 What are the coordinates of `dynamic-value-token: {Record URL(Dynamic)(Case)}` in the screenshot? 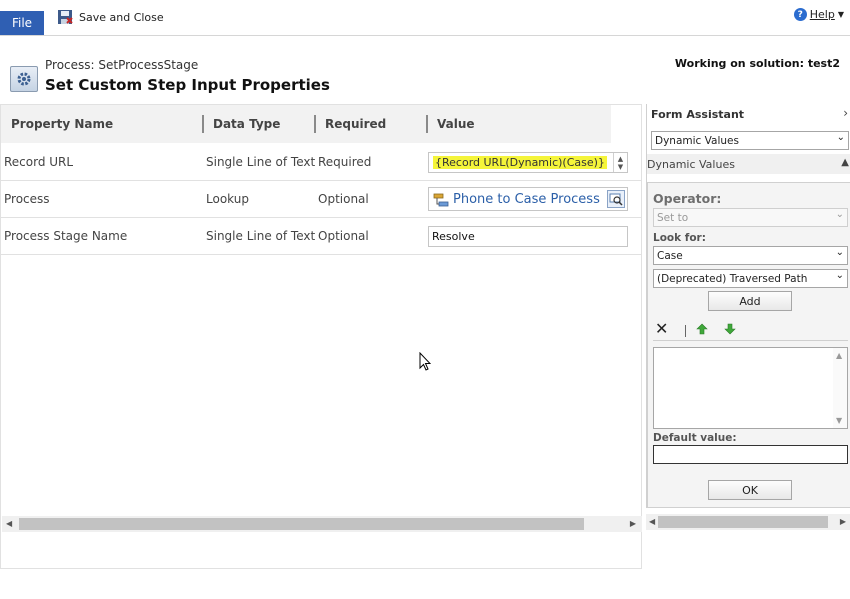 It's located at (520, 162).